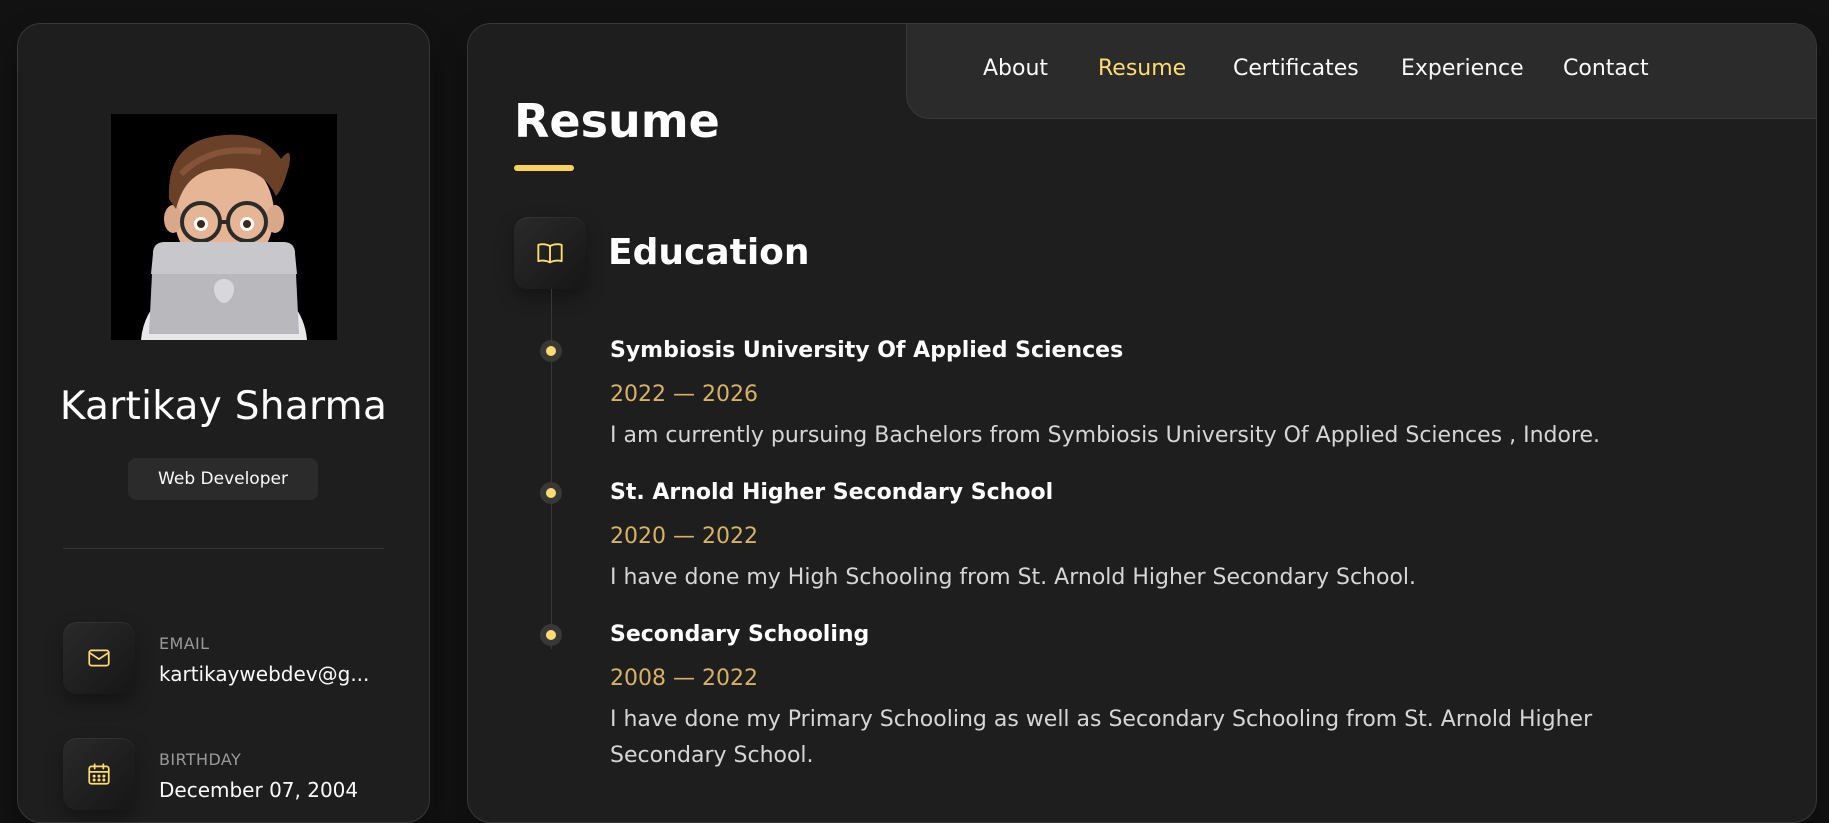 The width and height of the screenshot is (1829, 823). What do you see at coordinates (617, 121) in the screenshot?
I see `page-title: Resume` at bounding box center [617, 121].